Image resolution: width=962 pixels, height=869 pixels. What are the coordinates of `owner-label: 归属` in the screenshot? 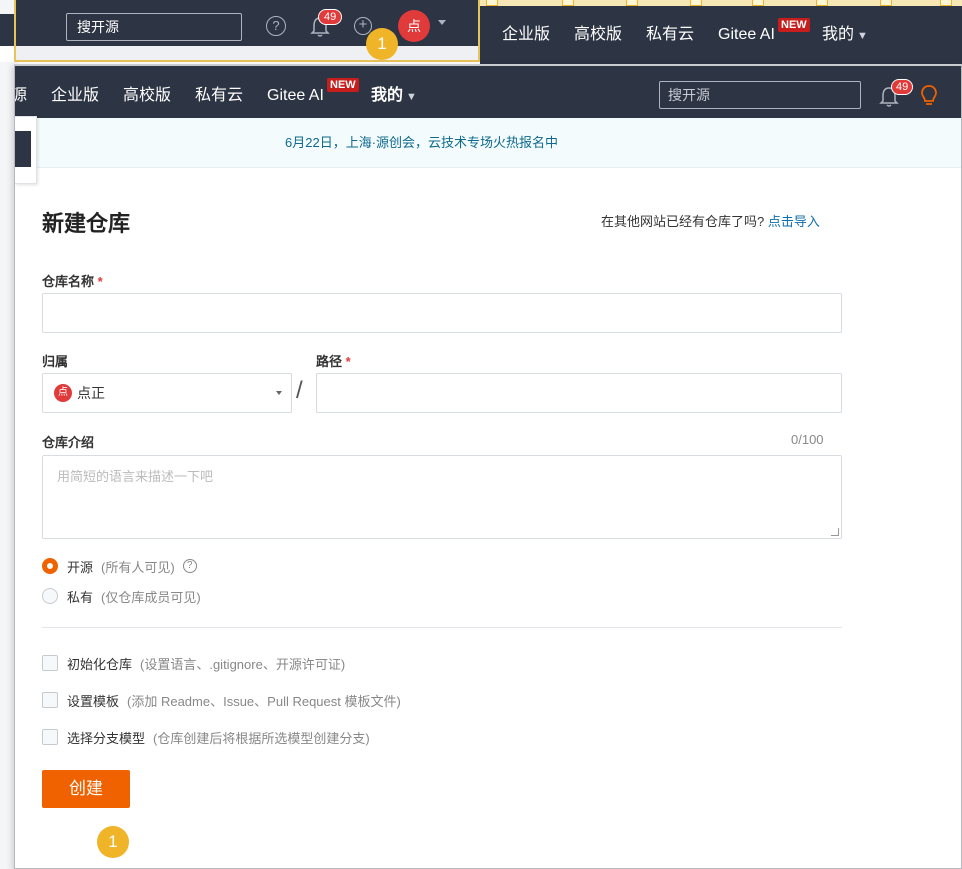 It's located at (55, 361).